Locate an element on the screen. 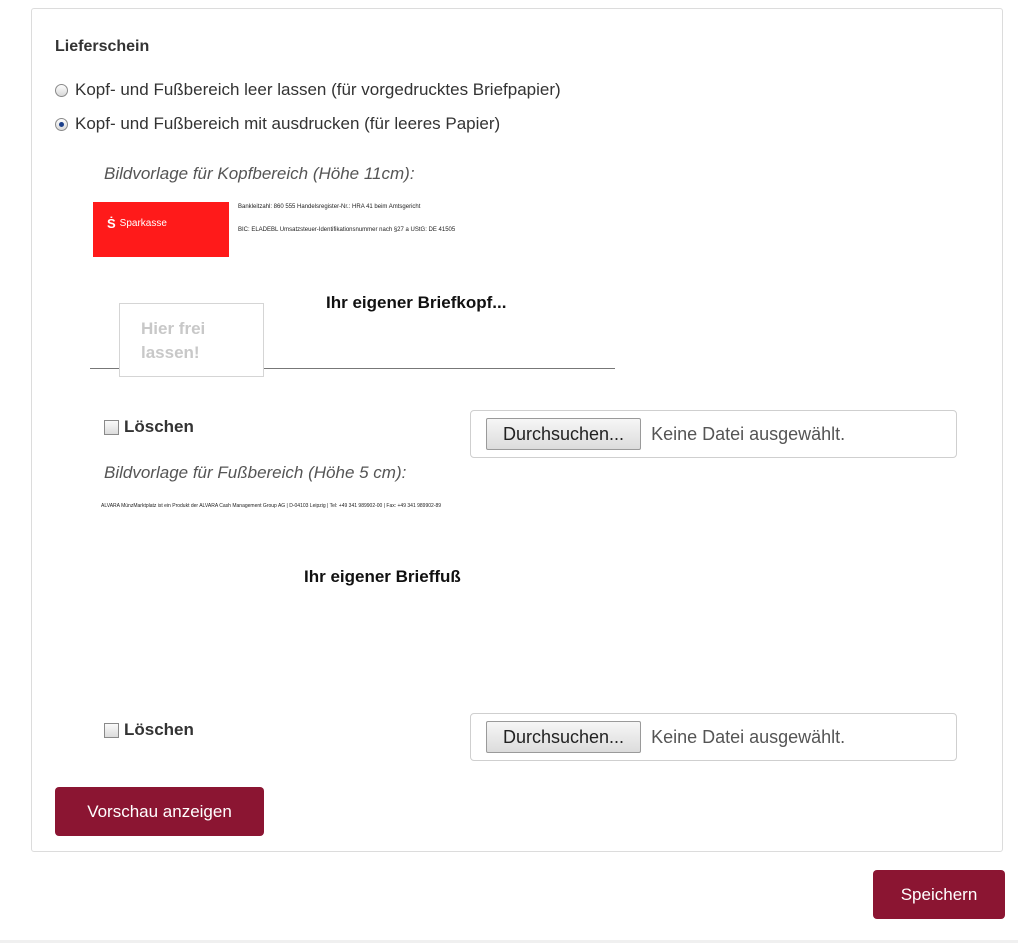  header-caption: Bildvorlage für Kopfbereich (Höhe 11cm): is located at coordinates (259, 173).